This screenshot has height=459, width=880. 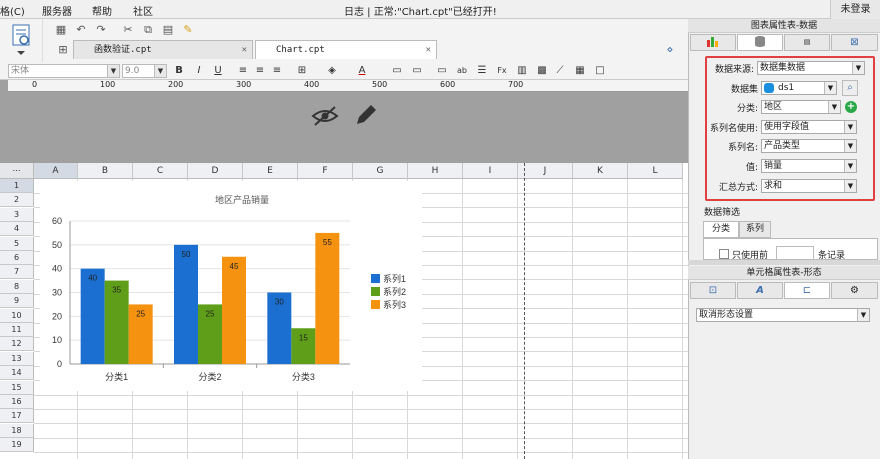 What do you see at coordinates (17, 286) in the screenshot?
I see `row-header: 8` at bounding box center [17, 286].